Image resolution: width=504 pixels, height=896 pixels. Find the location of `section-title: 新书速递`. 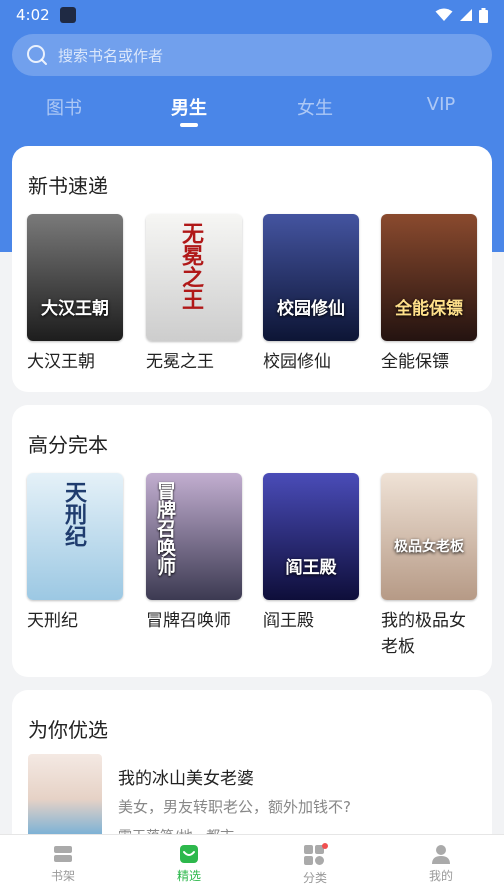

section-title: 新书速递 is located at coordinates (68, 186).